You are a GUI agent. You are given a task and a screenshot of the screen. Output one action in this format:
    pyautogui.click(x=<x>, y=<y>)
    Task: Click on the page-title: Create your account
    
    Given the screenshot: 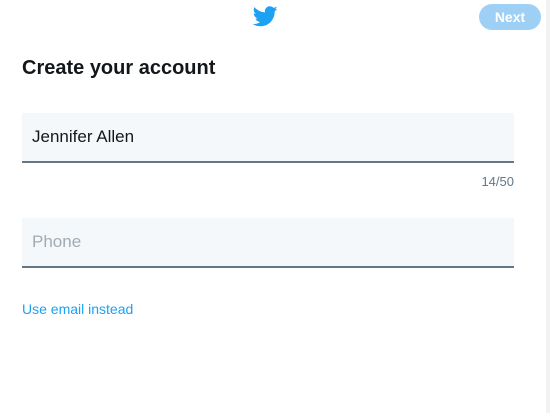 What is the action you would take?
    pyautogui.click(x=119, y=68)
    